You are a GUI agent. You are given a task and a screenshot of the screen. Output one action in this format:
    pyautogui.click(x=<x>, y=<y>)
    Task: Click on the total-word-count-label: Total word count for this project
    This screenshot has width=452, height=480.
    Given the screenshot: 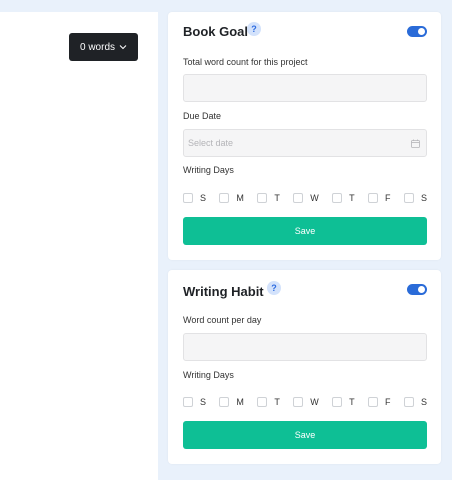 What is the action you would take?
    pyautogui.click(x=245, y=62)
    